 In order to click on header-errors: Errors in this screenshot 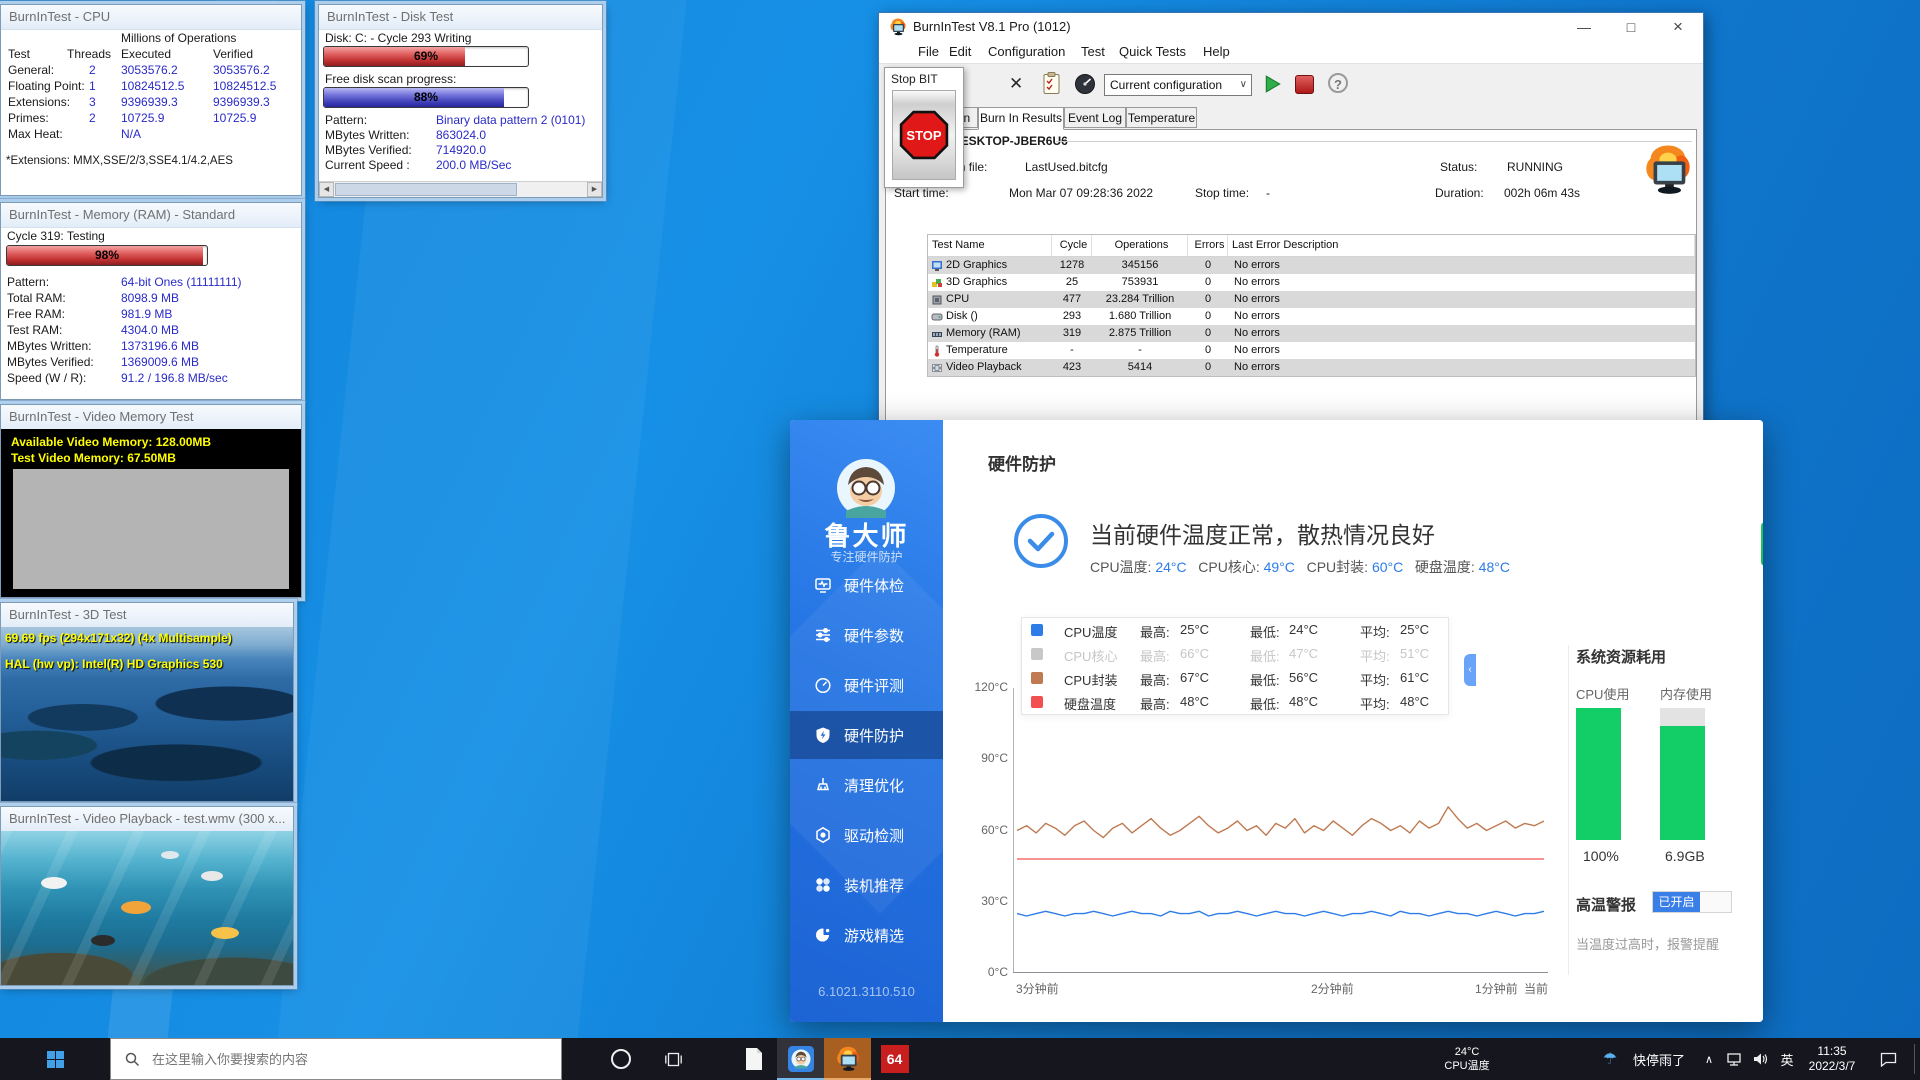, I will do `click(1208, 245)`.